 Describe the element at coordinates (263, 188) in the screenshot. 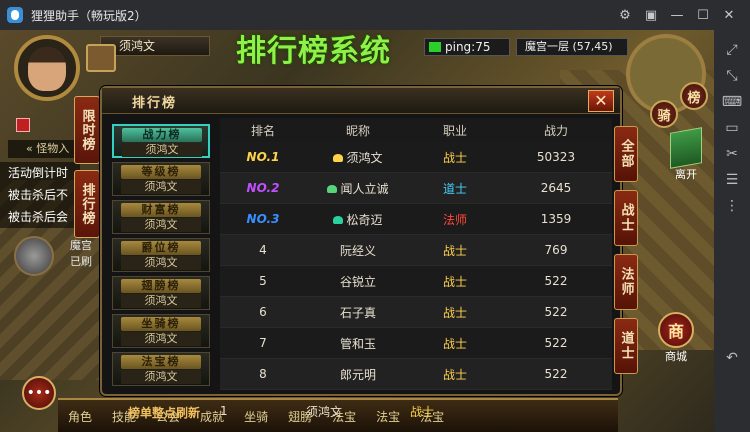

I see `rank-cell: NO.2` at that location.